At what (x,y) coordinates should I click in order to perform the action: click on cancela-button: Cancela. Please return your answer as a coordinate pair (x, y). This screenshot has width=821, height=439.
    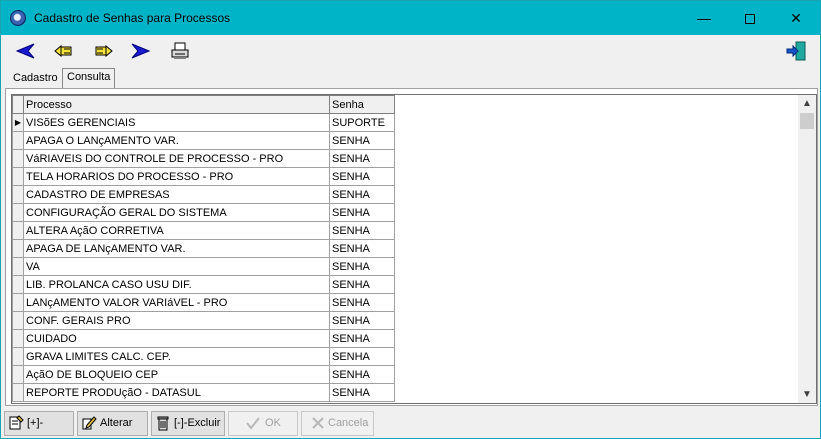
    Looking at the image, I should click on (337, 423).